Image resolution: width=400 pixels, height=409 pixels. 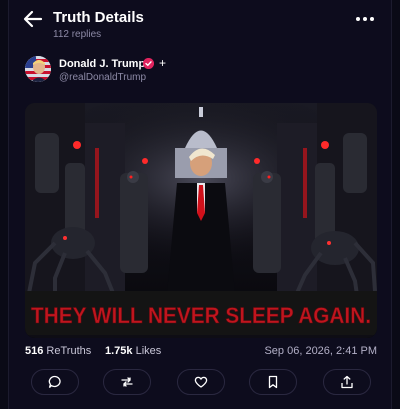 What do you see at coordinates (148, 63) in the screenshot?
I see `verified-badge-icon` at bounding box center [148, 63].